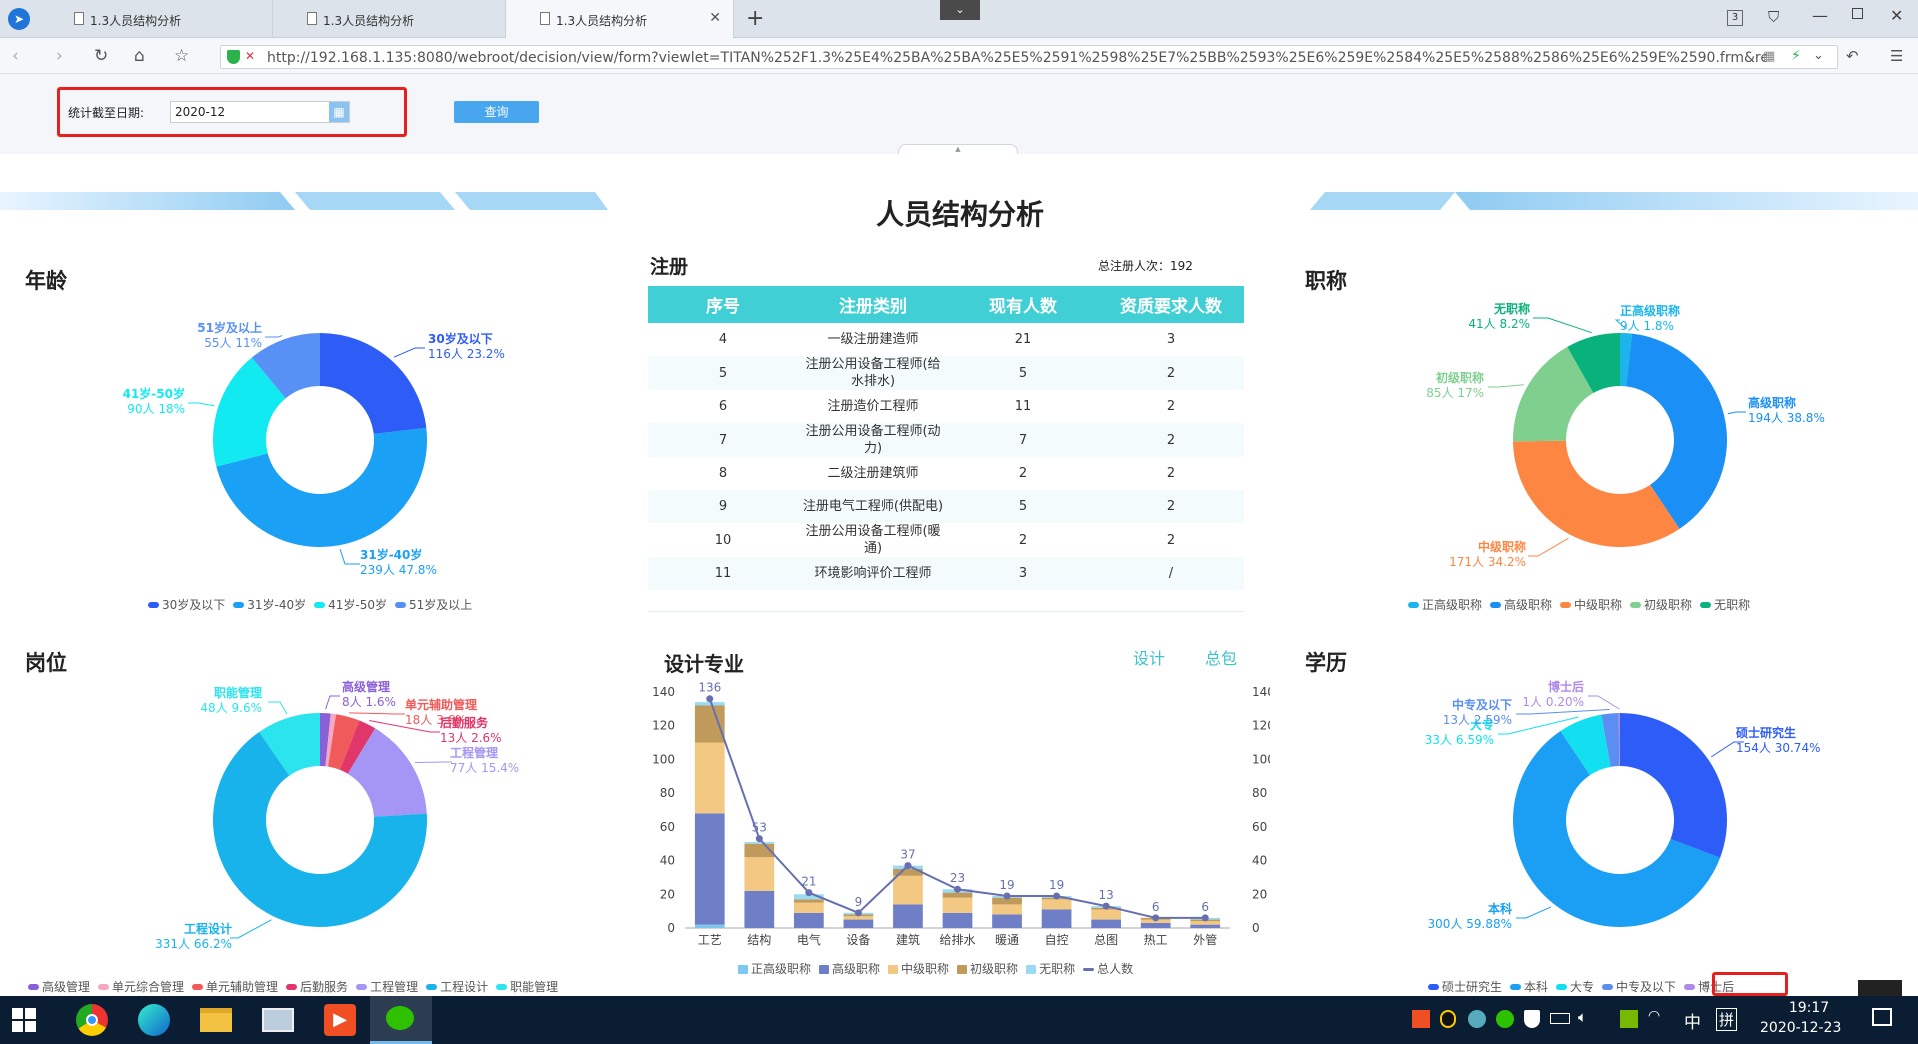 Image resolution: width=1918 pixels, height=1044 pixels. Describe the element at coordinates (182, 605) in the screenshot. I see `legend-item: 30岁及以下` at that location.